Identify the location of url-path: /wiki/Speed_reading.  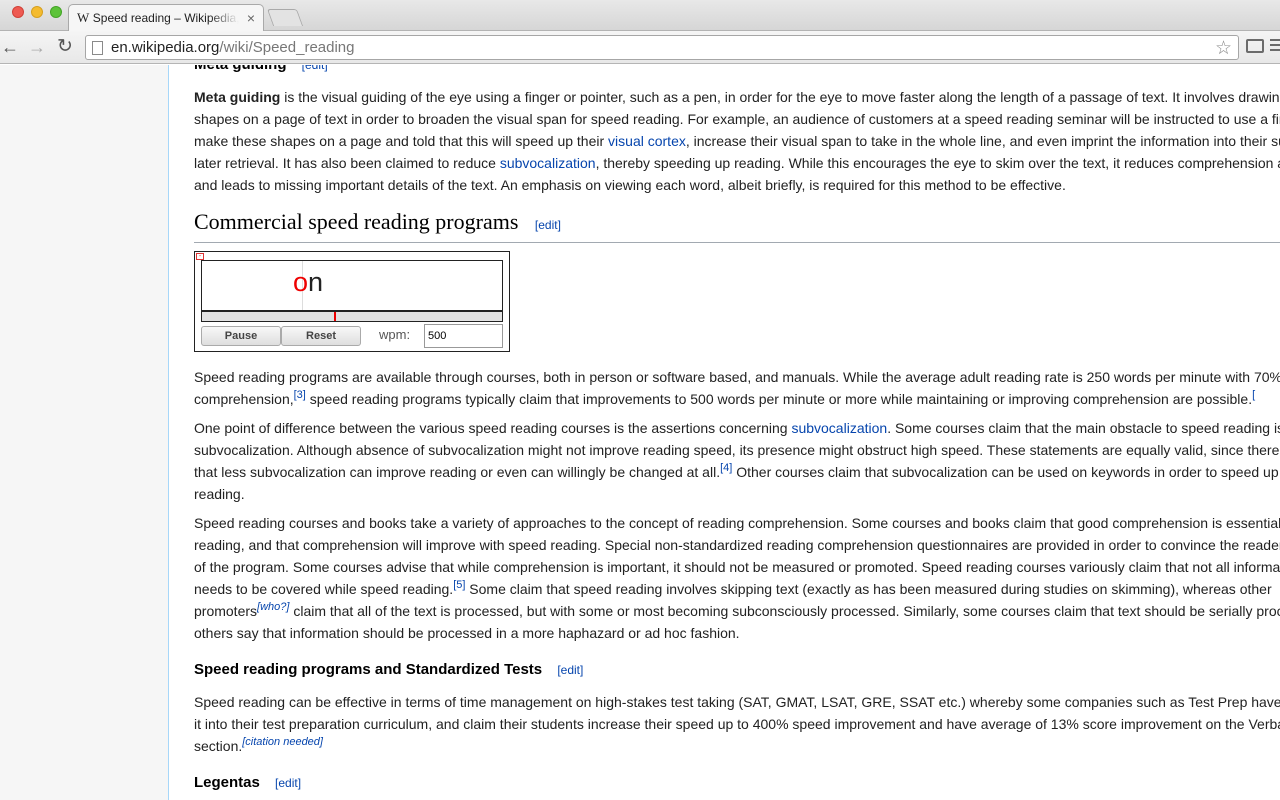
(287, 47).